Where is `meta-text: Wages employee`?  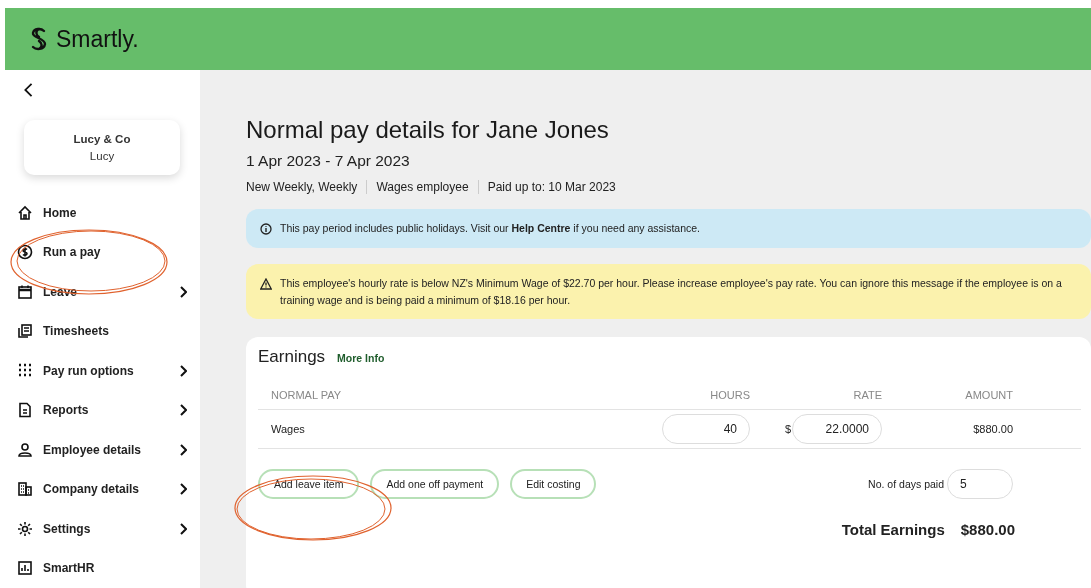
meta-text: Wages employee is located at coordinates (422, 187).